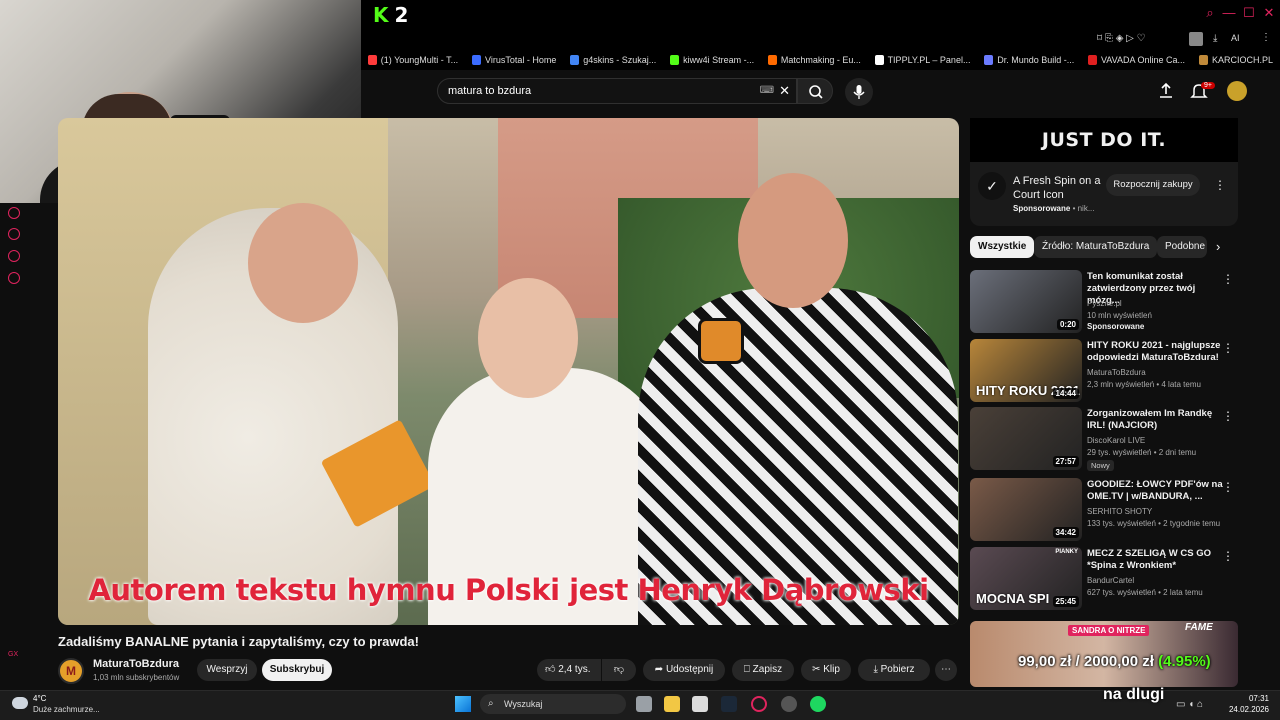 The image size is (1280, 720). Describe the element at coordinates (1220, 185) in the screenshot. I see `ad-more-icon: ⋮` at that location.